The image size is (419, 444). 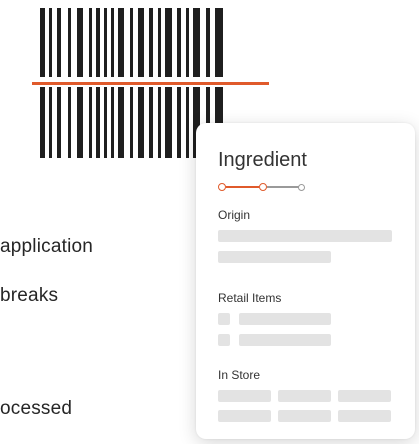 What do you see at coordinates (262, 160) in the screenshot?
I see `card-title: Ingredient` at bounding box center [262, 160].